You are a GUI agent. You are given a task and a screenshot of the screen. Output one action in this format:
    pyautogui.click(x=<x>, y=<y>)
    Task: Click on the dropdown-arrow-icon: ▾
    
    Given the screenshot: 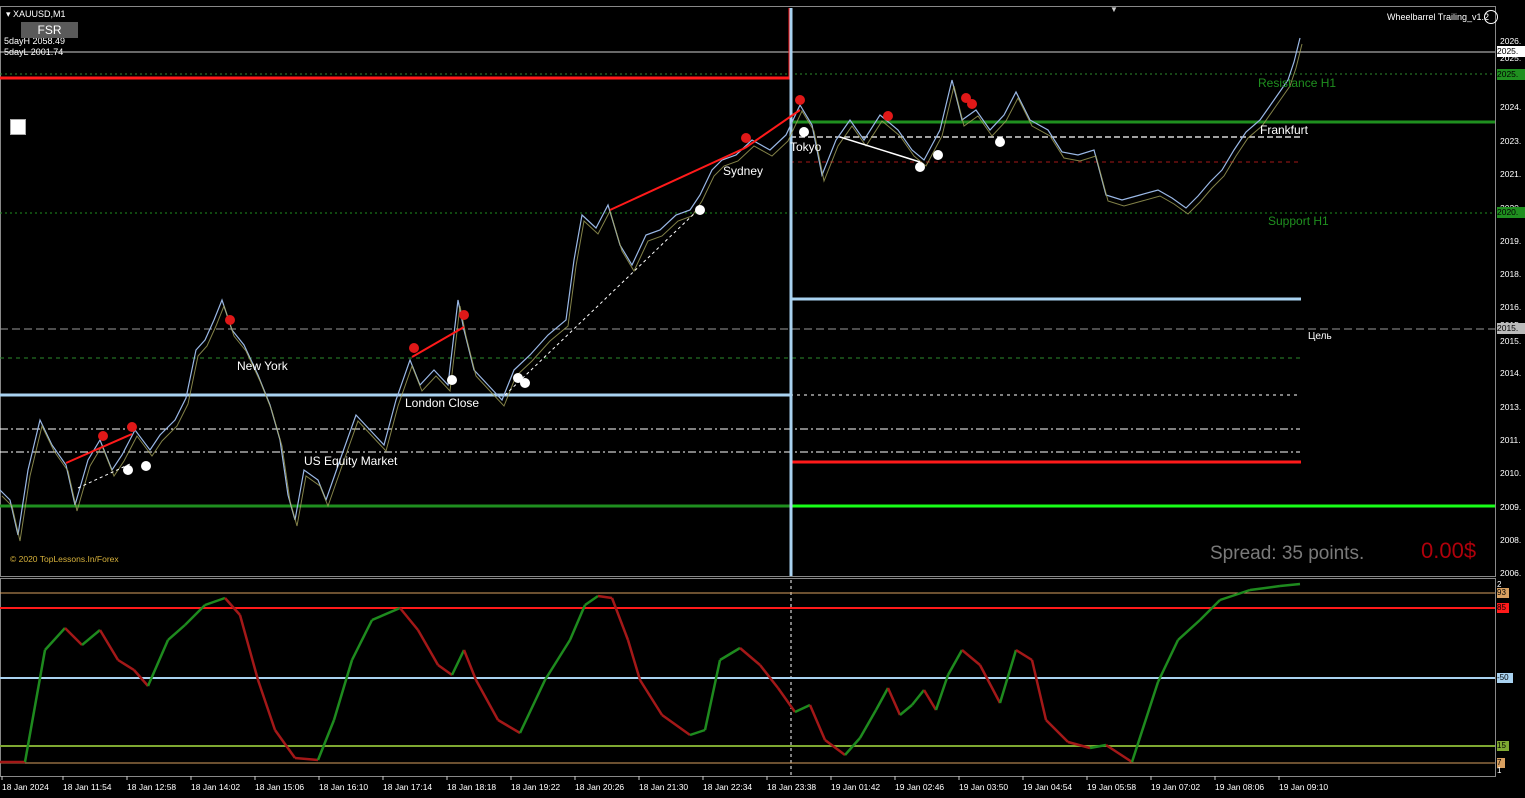 What is the action you would take?
    pyautogui.click(x=8, y=14)
    